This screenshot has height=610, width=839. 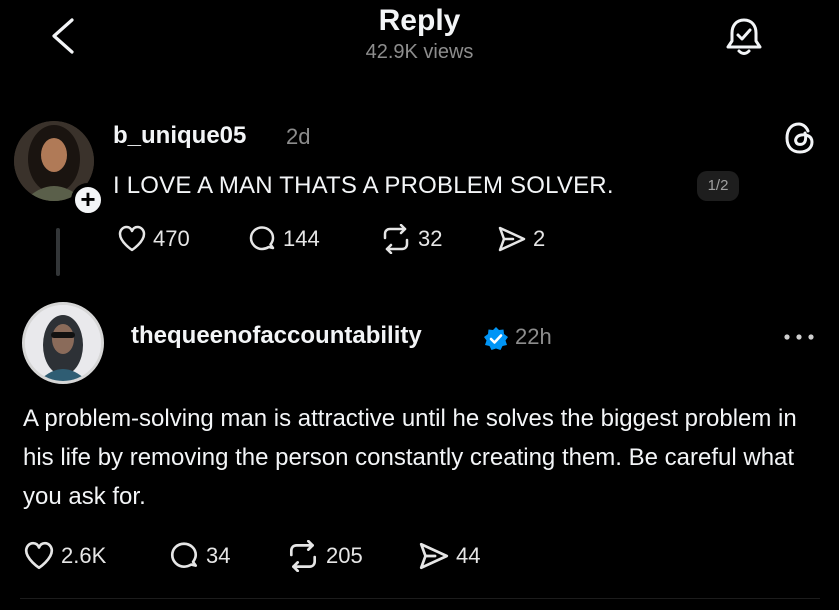 I want to click on profile-photo-icon, so click(x=63, y=343).